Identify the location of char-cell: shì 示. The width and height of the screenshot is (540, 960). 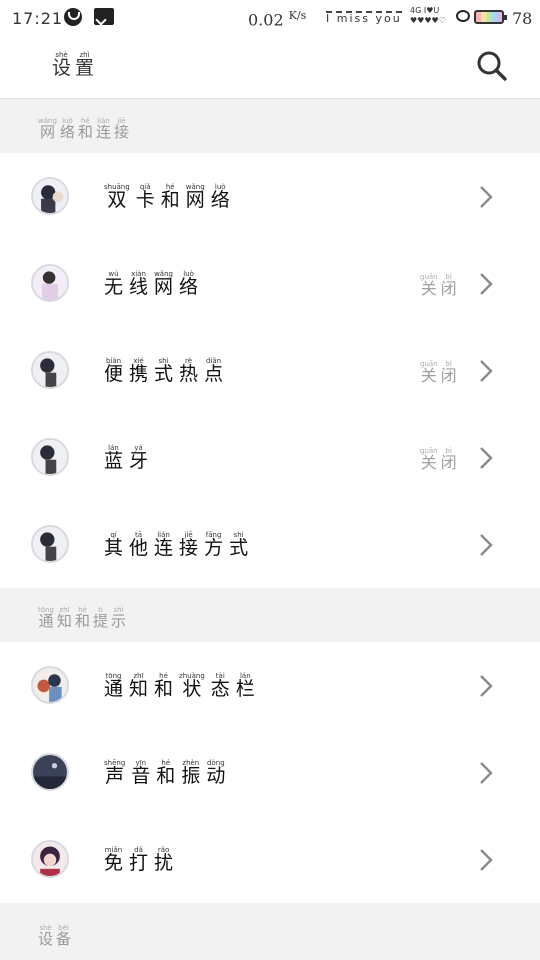
(118, 618).